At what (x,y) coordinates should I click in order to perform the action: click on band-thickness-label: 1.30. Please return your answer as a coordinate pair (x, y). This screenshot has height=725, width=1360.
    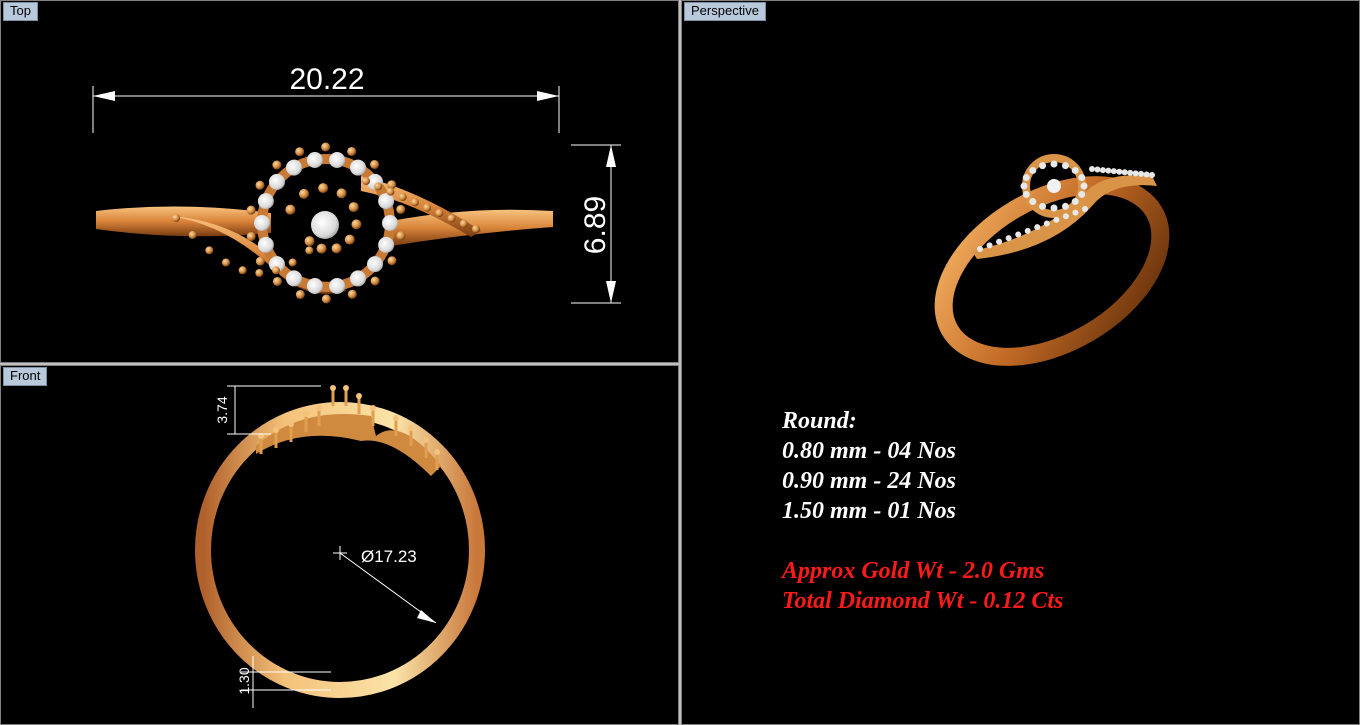
    Looking at the image, I should click on (244, 680).